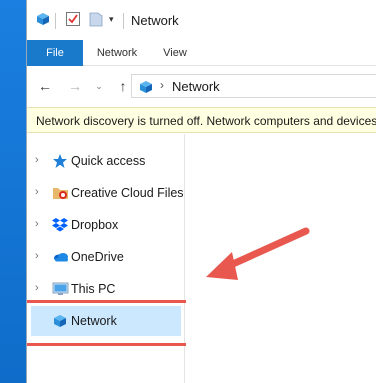 This screenshot has width=376, height=383. I want to click on nav-item-creative-cloud-files: › Creative Cloud Files, so click(106, 193).